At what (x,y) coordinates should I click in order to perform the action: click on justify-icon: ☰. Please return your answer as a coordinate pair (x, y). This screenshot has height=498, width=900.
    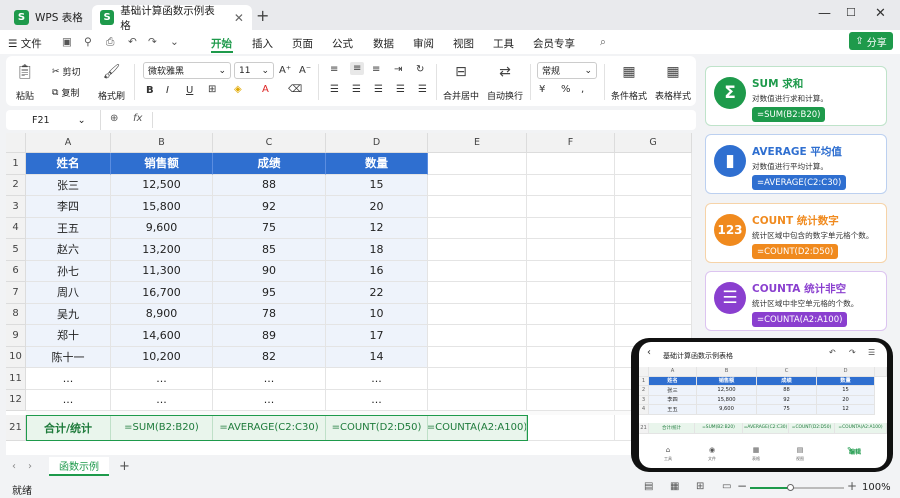
    Looking at the image, I should click on (400, 89).